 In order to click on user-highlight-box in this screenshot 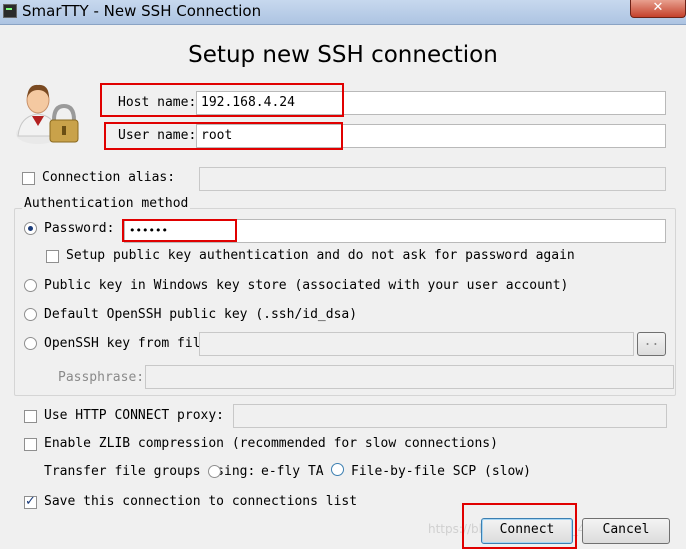, I will do `click(223, 136)`.